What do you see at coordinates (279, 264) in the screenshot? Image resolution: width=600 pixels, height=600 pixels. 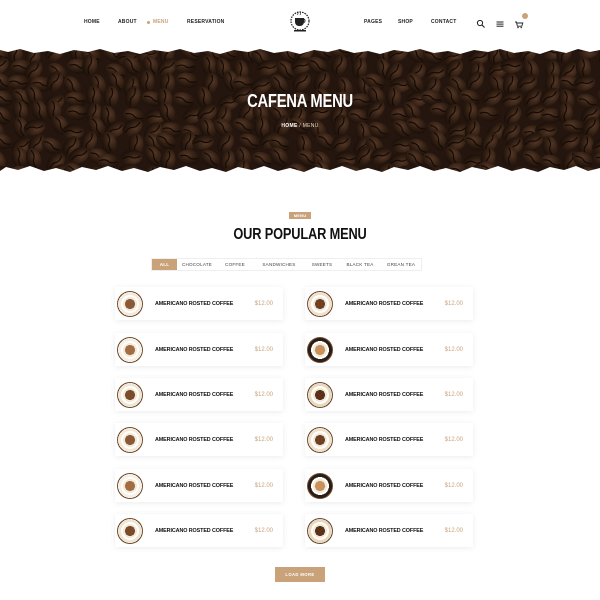 I see `tab-sandwiches: SANDWICHES` at bounding box center [279, 264].